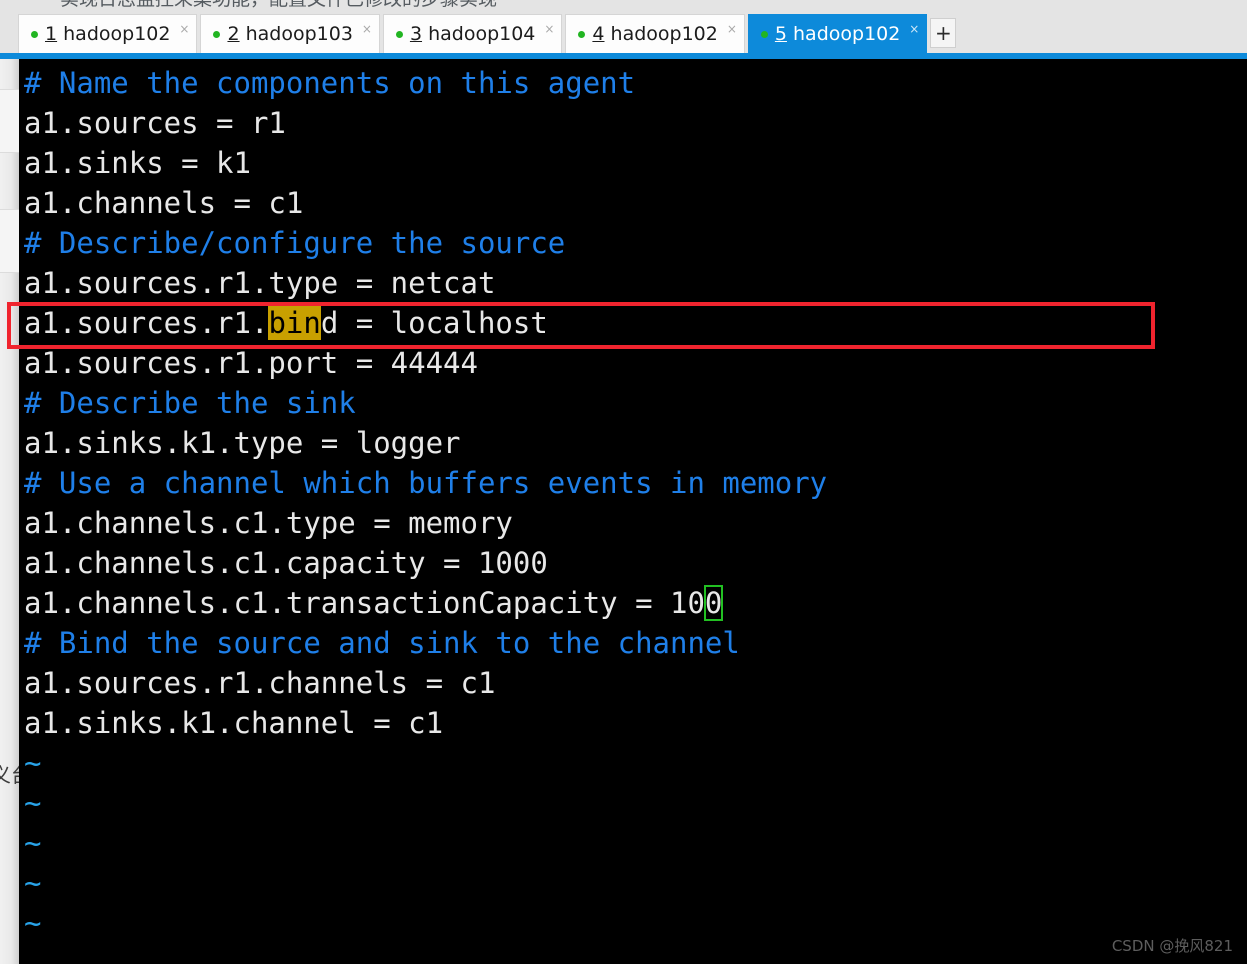  Describe the element at coordinates (598, 33) in the screenshot. I see `tab-index: 4` at that location.